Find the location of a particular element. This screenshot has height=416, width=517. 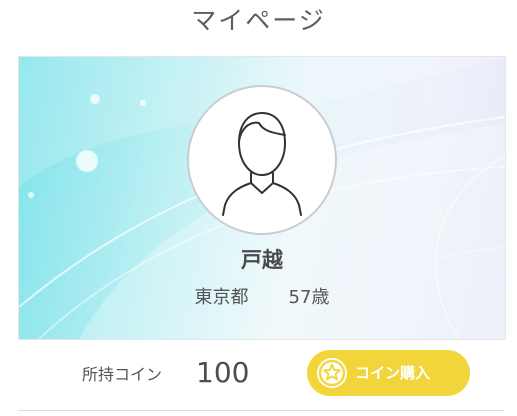

user-meta: 東京都 57歳 is located at coordinates (262, 298).